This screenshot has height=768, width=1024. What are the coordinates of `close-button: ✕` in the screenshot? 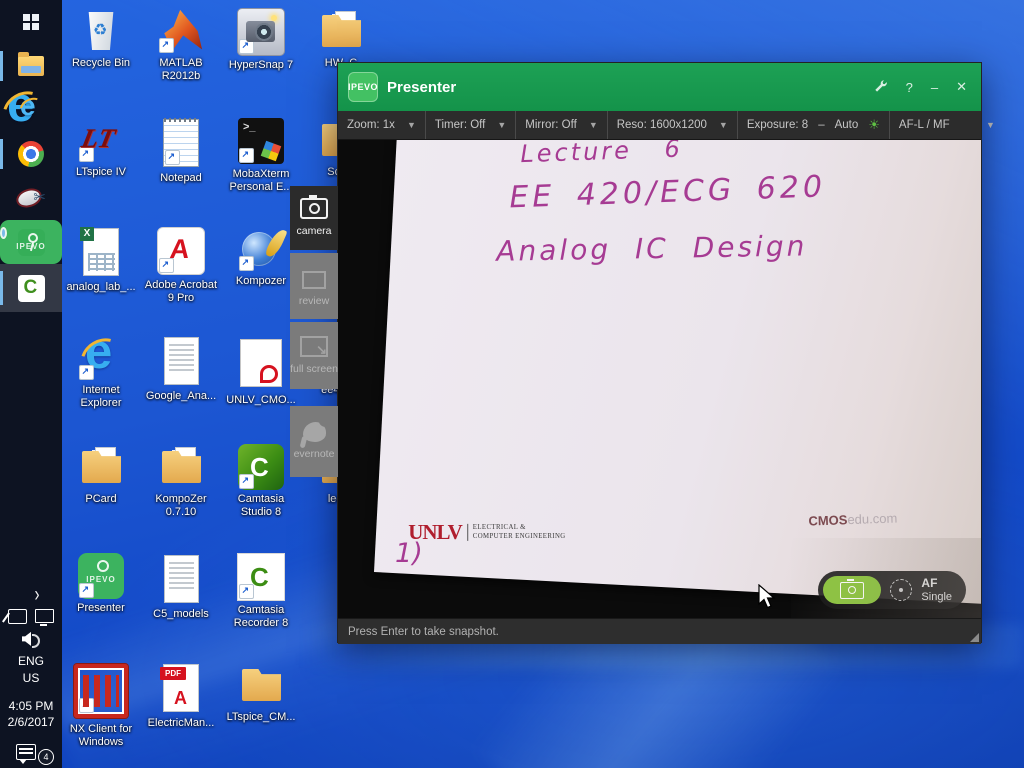 It's located at (961, 87).